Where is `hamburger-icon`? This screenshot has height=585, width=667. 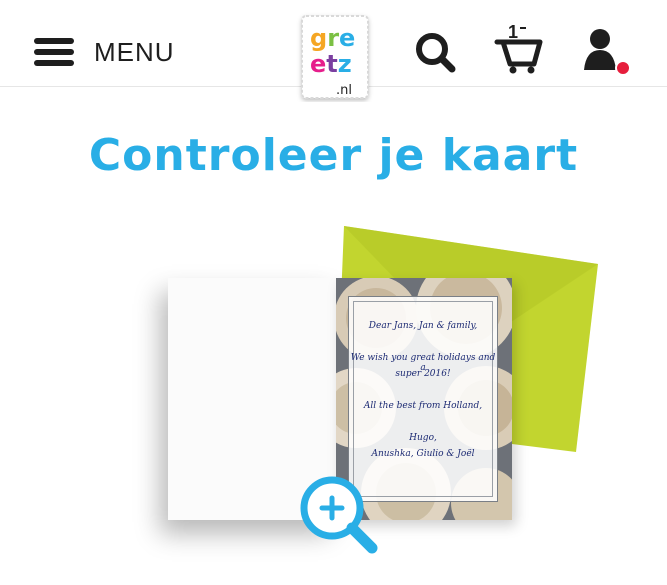 hamburger-icon is located at coordinates (55, 52).